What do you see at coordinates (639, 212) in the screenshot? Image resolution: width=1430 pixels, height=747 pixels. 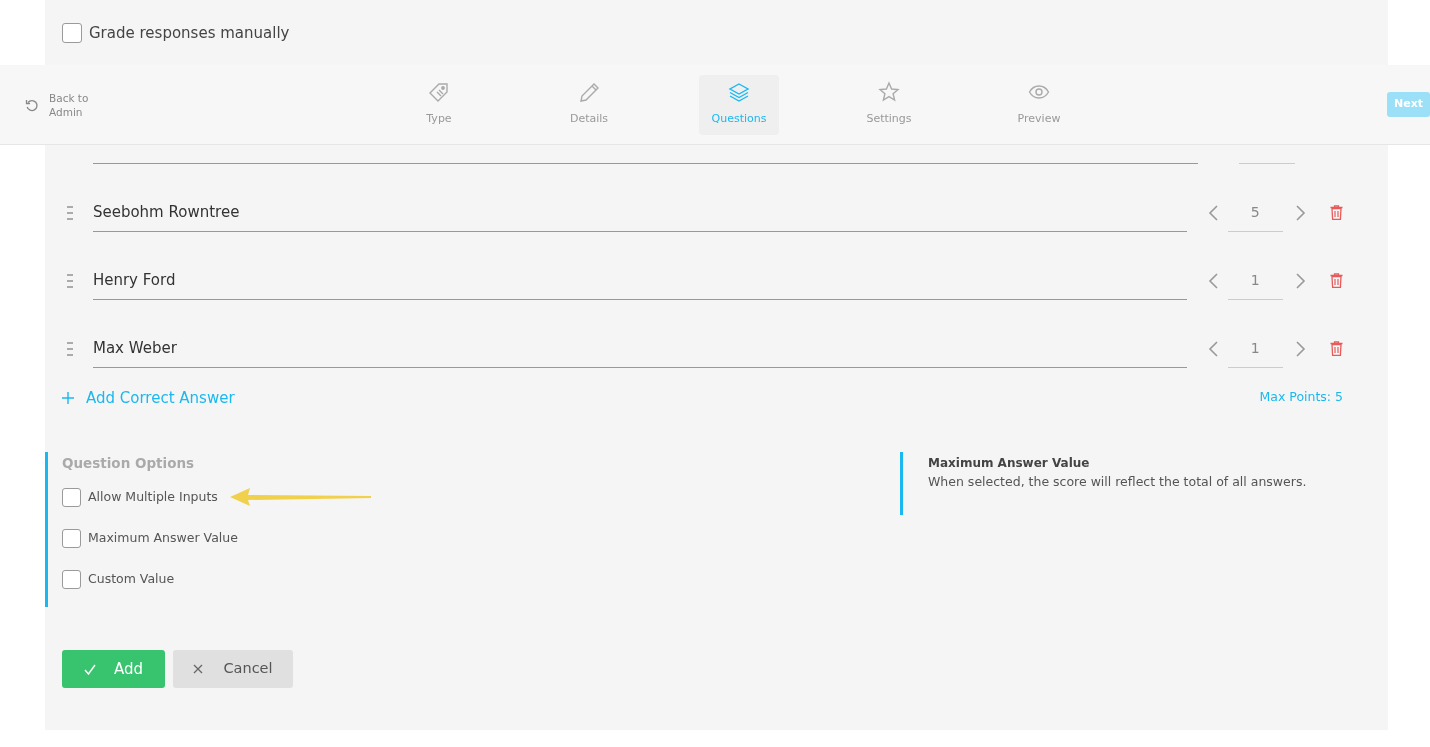 I see `answer-field: Seebohm Rowntree` at bounding box center [639, 212].